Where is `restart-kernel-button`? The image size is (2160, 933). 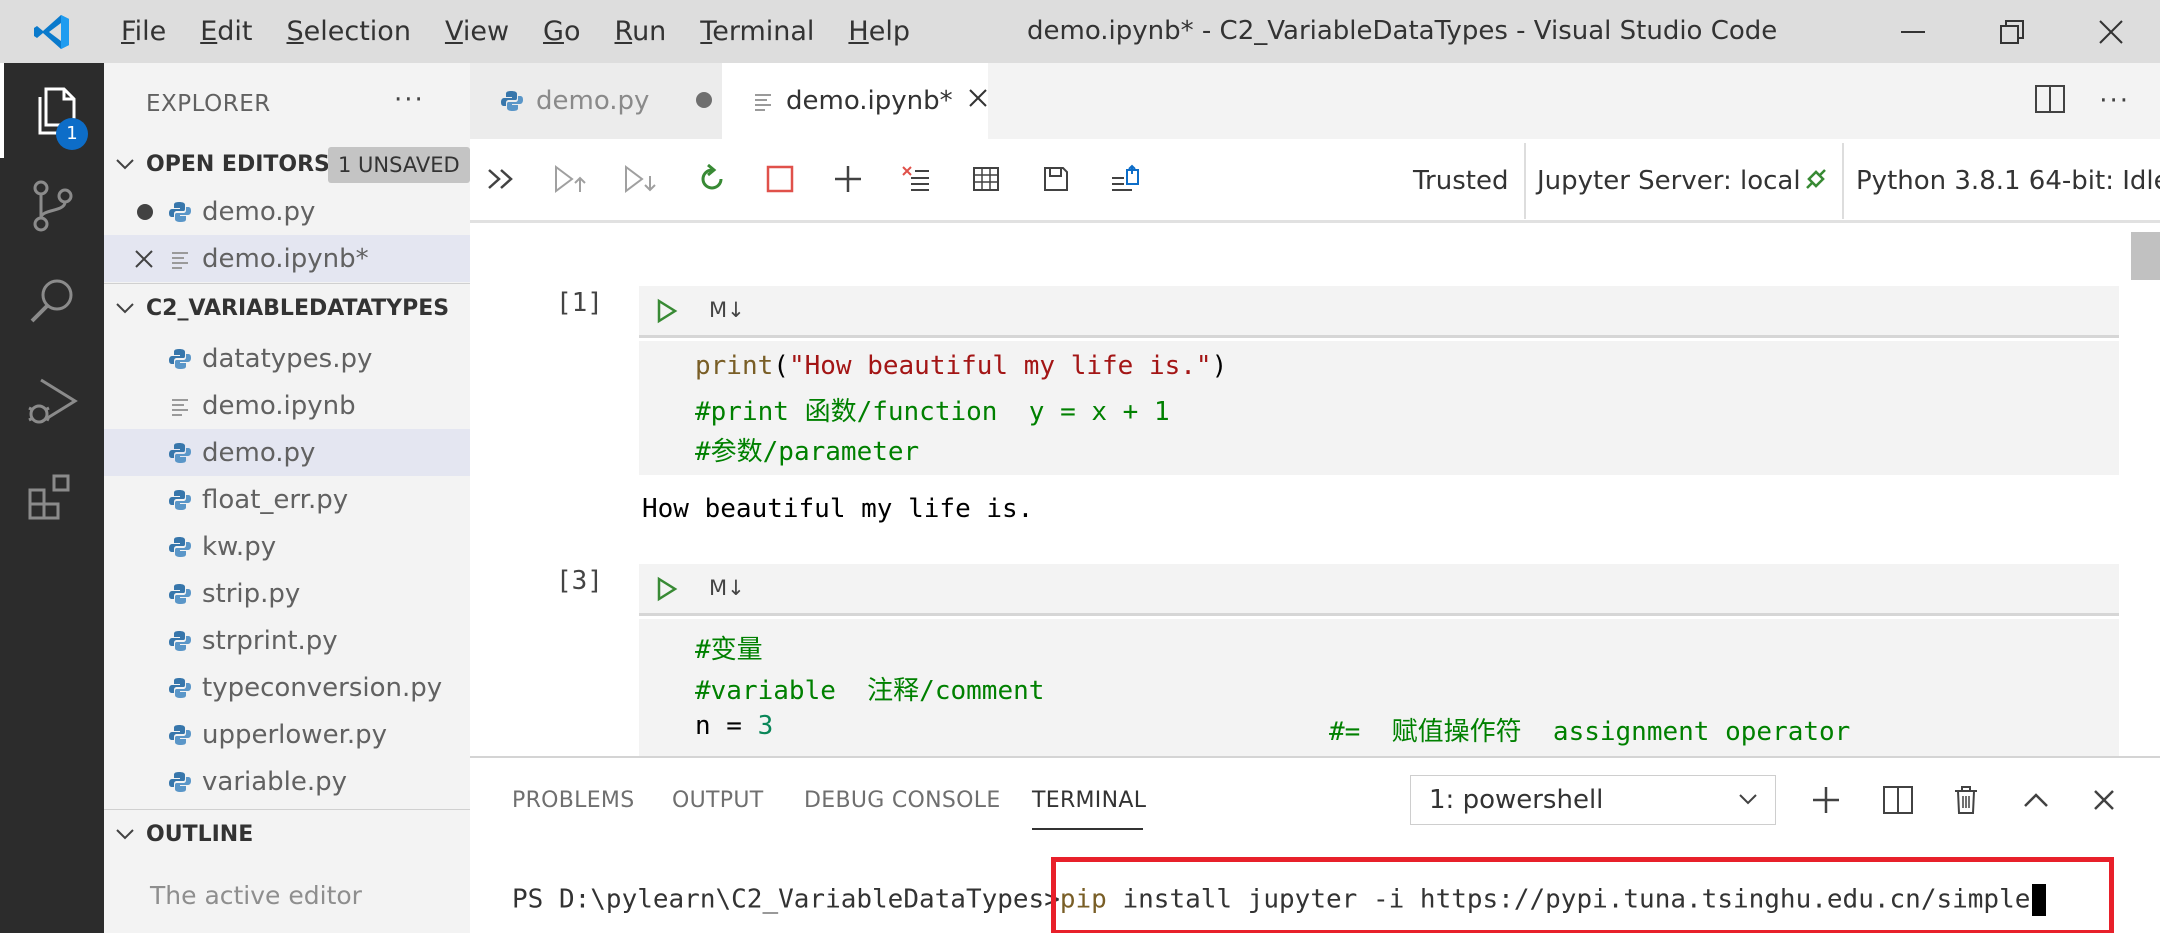
restart-kernel-button is located at coordinates (712, 179).